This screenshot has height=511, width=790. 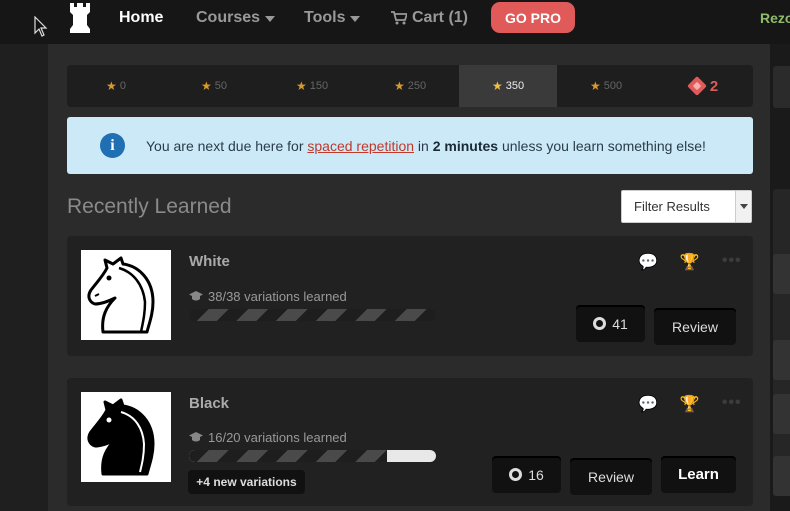 I want to click on points-level: ★ 0, so click(x=116, y=86).